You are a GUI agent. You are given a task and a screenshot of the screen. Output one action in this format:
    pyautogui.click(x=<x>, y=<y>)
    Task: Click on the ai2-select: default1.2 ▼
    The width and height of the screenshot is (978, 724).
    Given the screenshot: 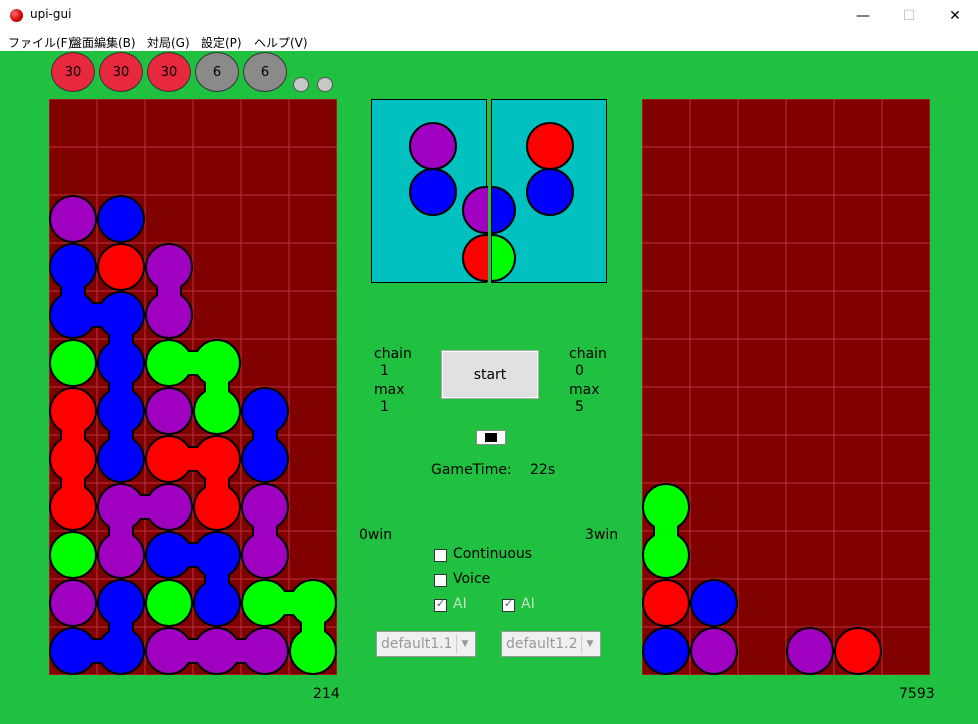 What is the action you would take?
    pyautogui.click(x=551, y=644)
    